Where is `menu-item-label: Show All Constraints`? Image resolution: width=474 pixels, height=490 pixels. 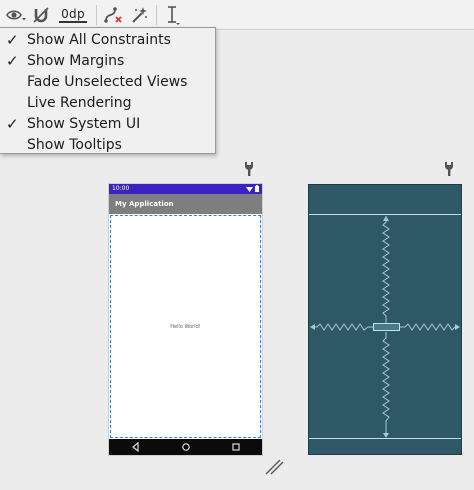
menu-item-label: Show All Constraints is located at coordinates (99, 40).